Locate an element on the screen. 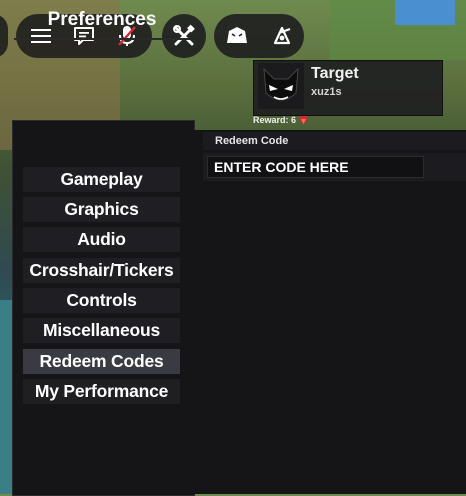 This screenshot has width=466, height=496. background-sky is located at coordinates (425, 12).